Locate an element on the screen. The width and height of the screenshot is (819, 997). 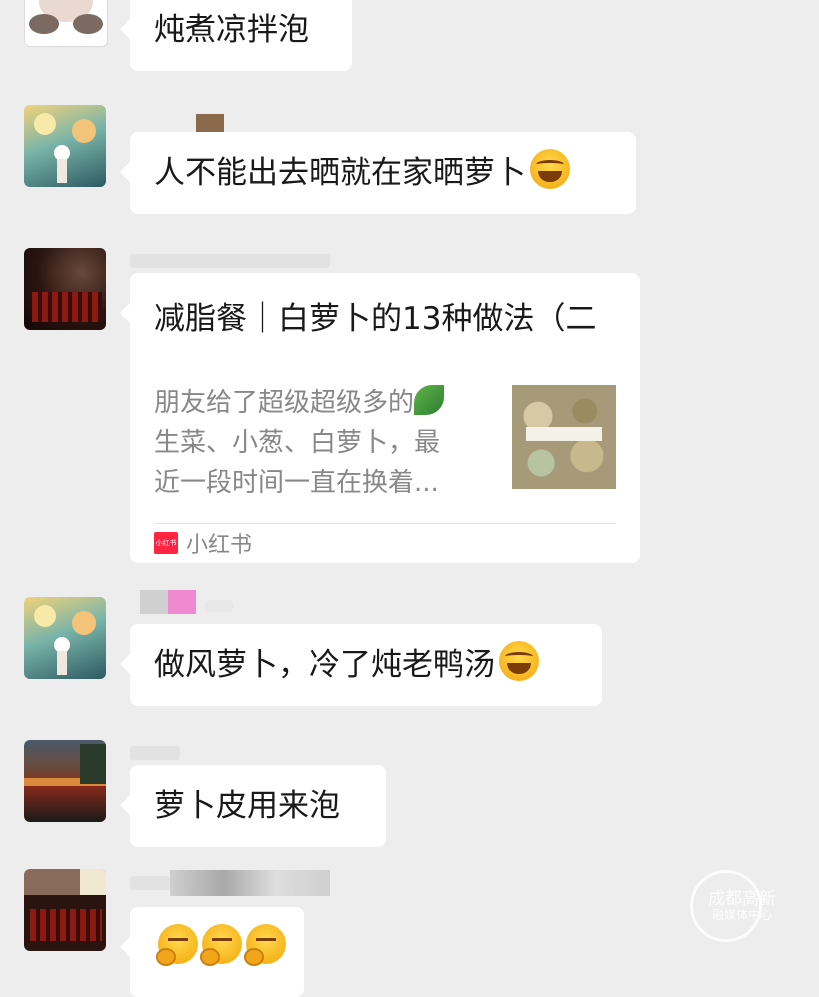
watermark: 成都高新 融媒体中心 is located at coordinates (740, 910).